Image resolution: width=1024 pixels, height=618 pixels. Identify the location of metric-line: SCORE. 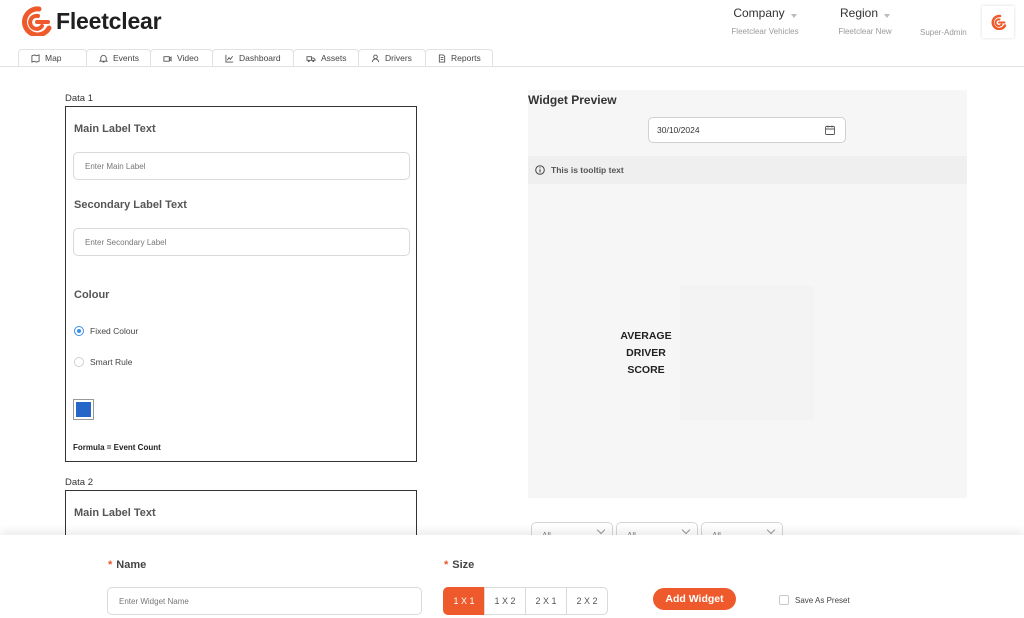
(646, 370).